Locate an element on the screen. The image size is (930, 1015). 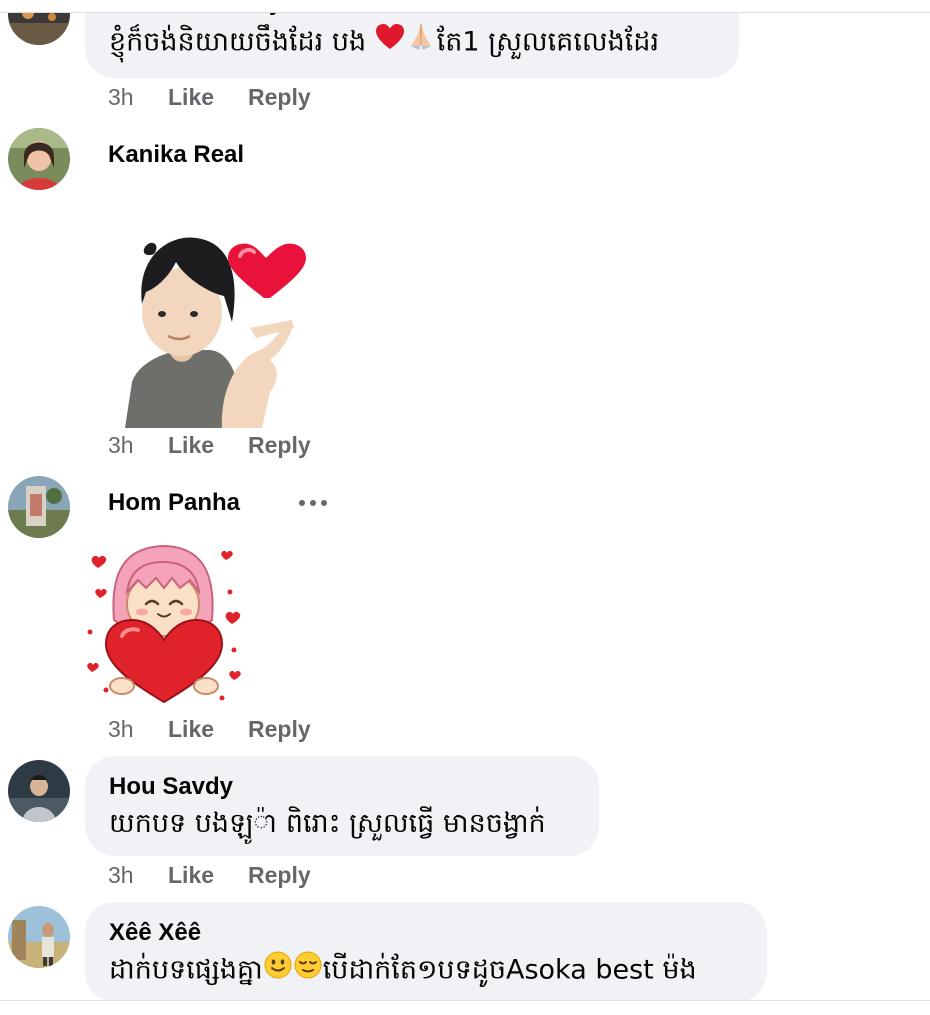
comment-author: Xêê Xêê is located at coordinates (426, 925).